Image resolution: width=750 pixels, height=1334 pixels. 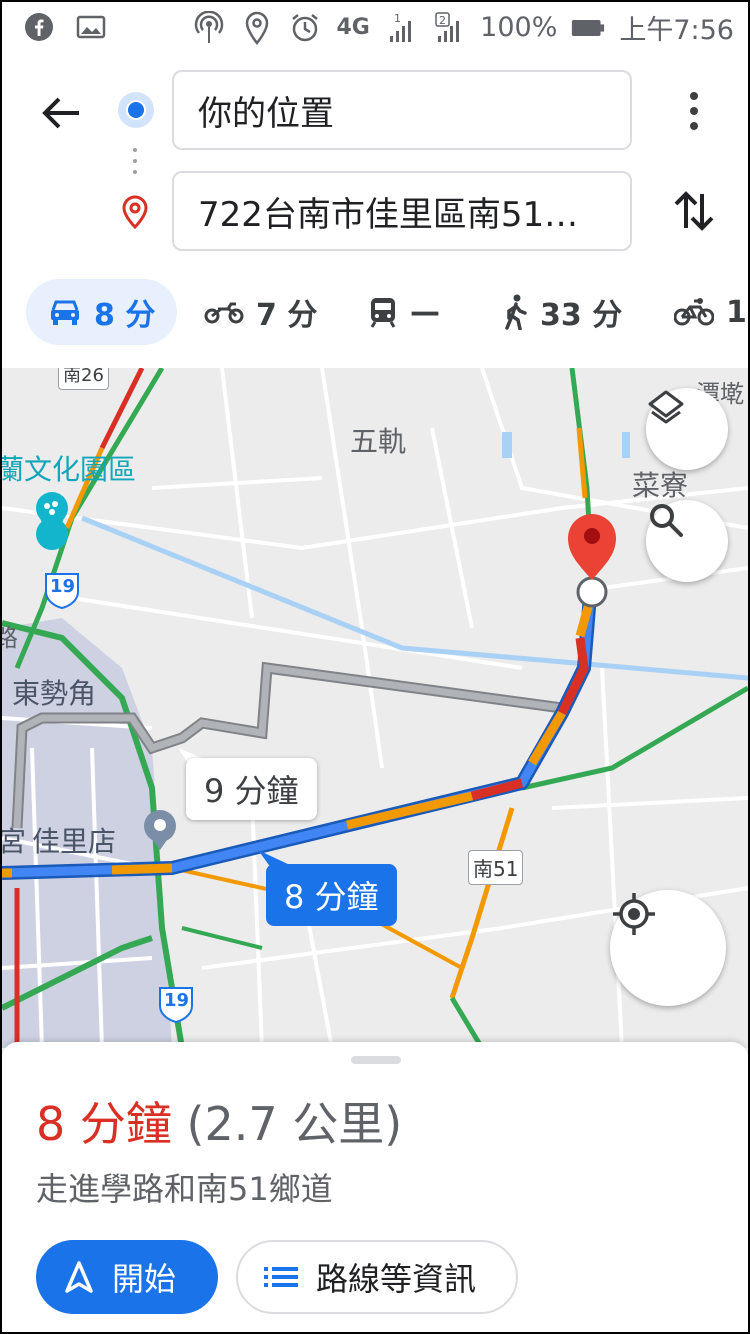 I want to click on bike-icon, so click(x=694, y=312).